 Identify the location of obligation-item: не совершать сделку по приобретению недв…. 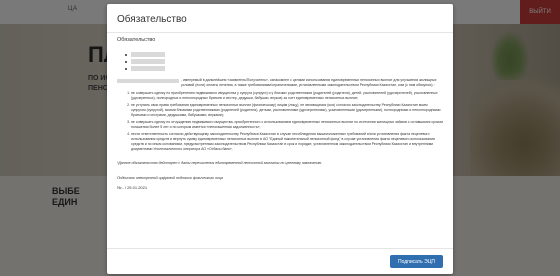
(287, 96).